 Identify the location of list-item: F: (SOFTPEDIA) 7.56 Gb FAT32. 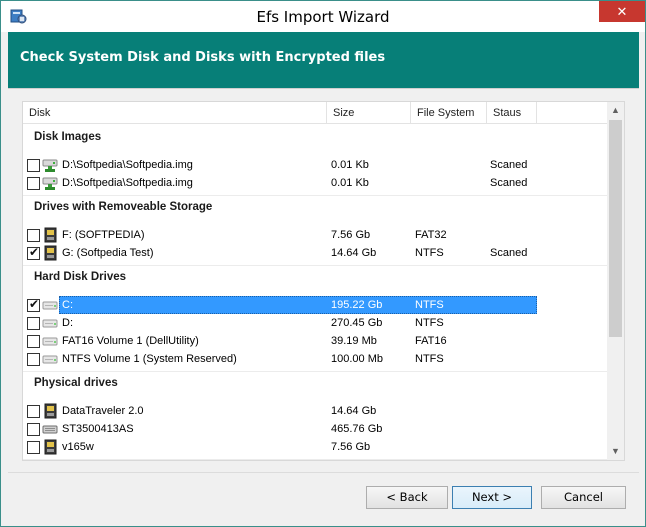
(315, 235).